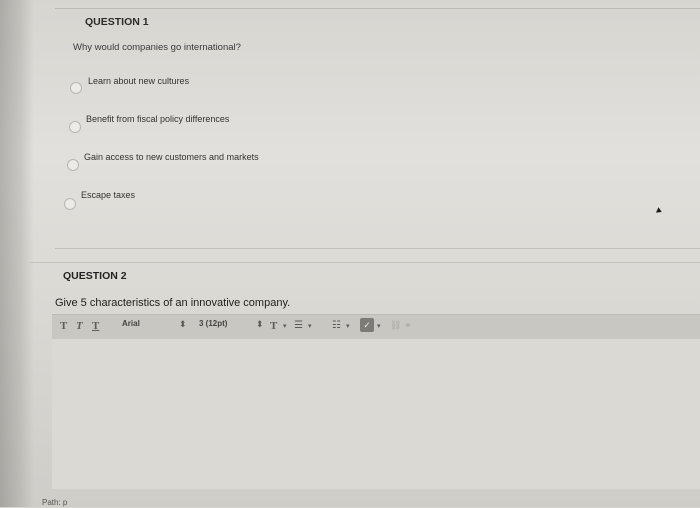 The image size is (700, 508). Describe the element at coordinates (131, 326) in the screenshot. I see `font-family-select: Arial` at that location.